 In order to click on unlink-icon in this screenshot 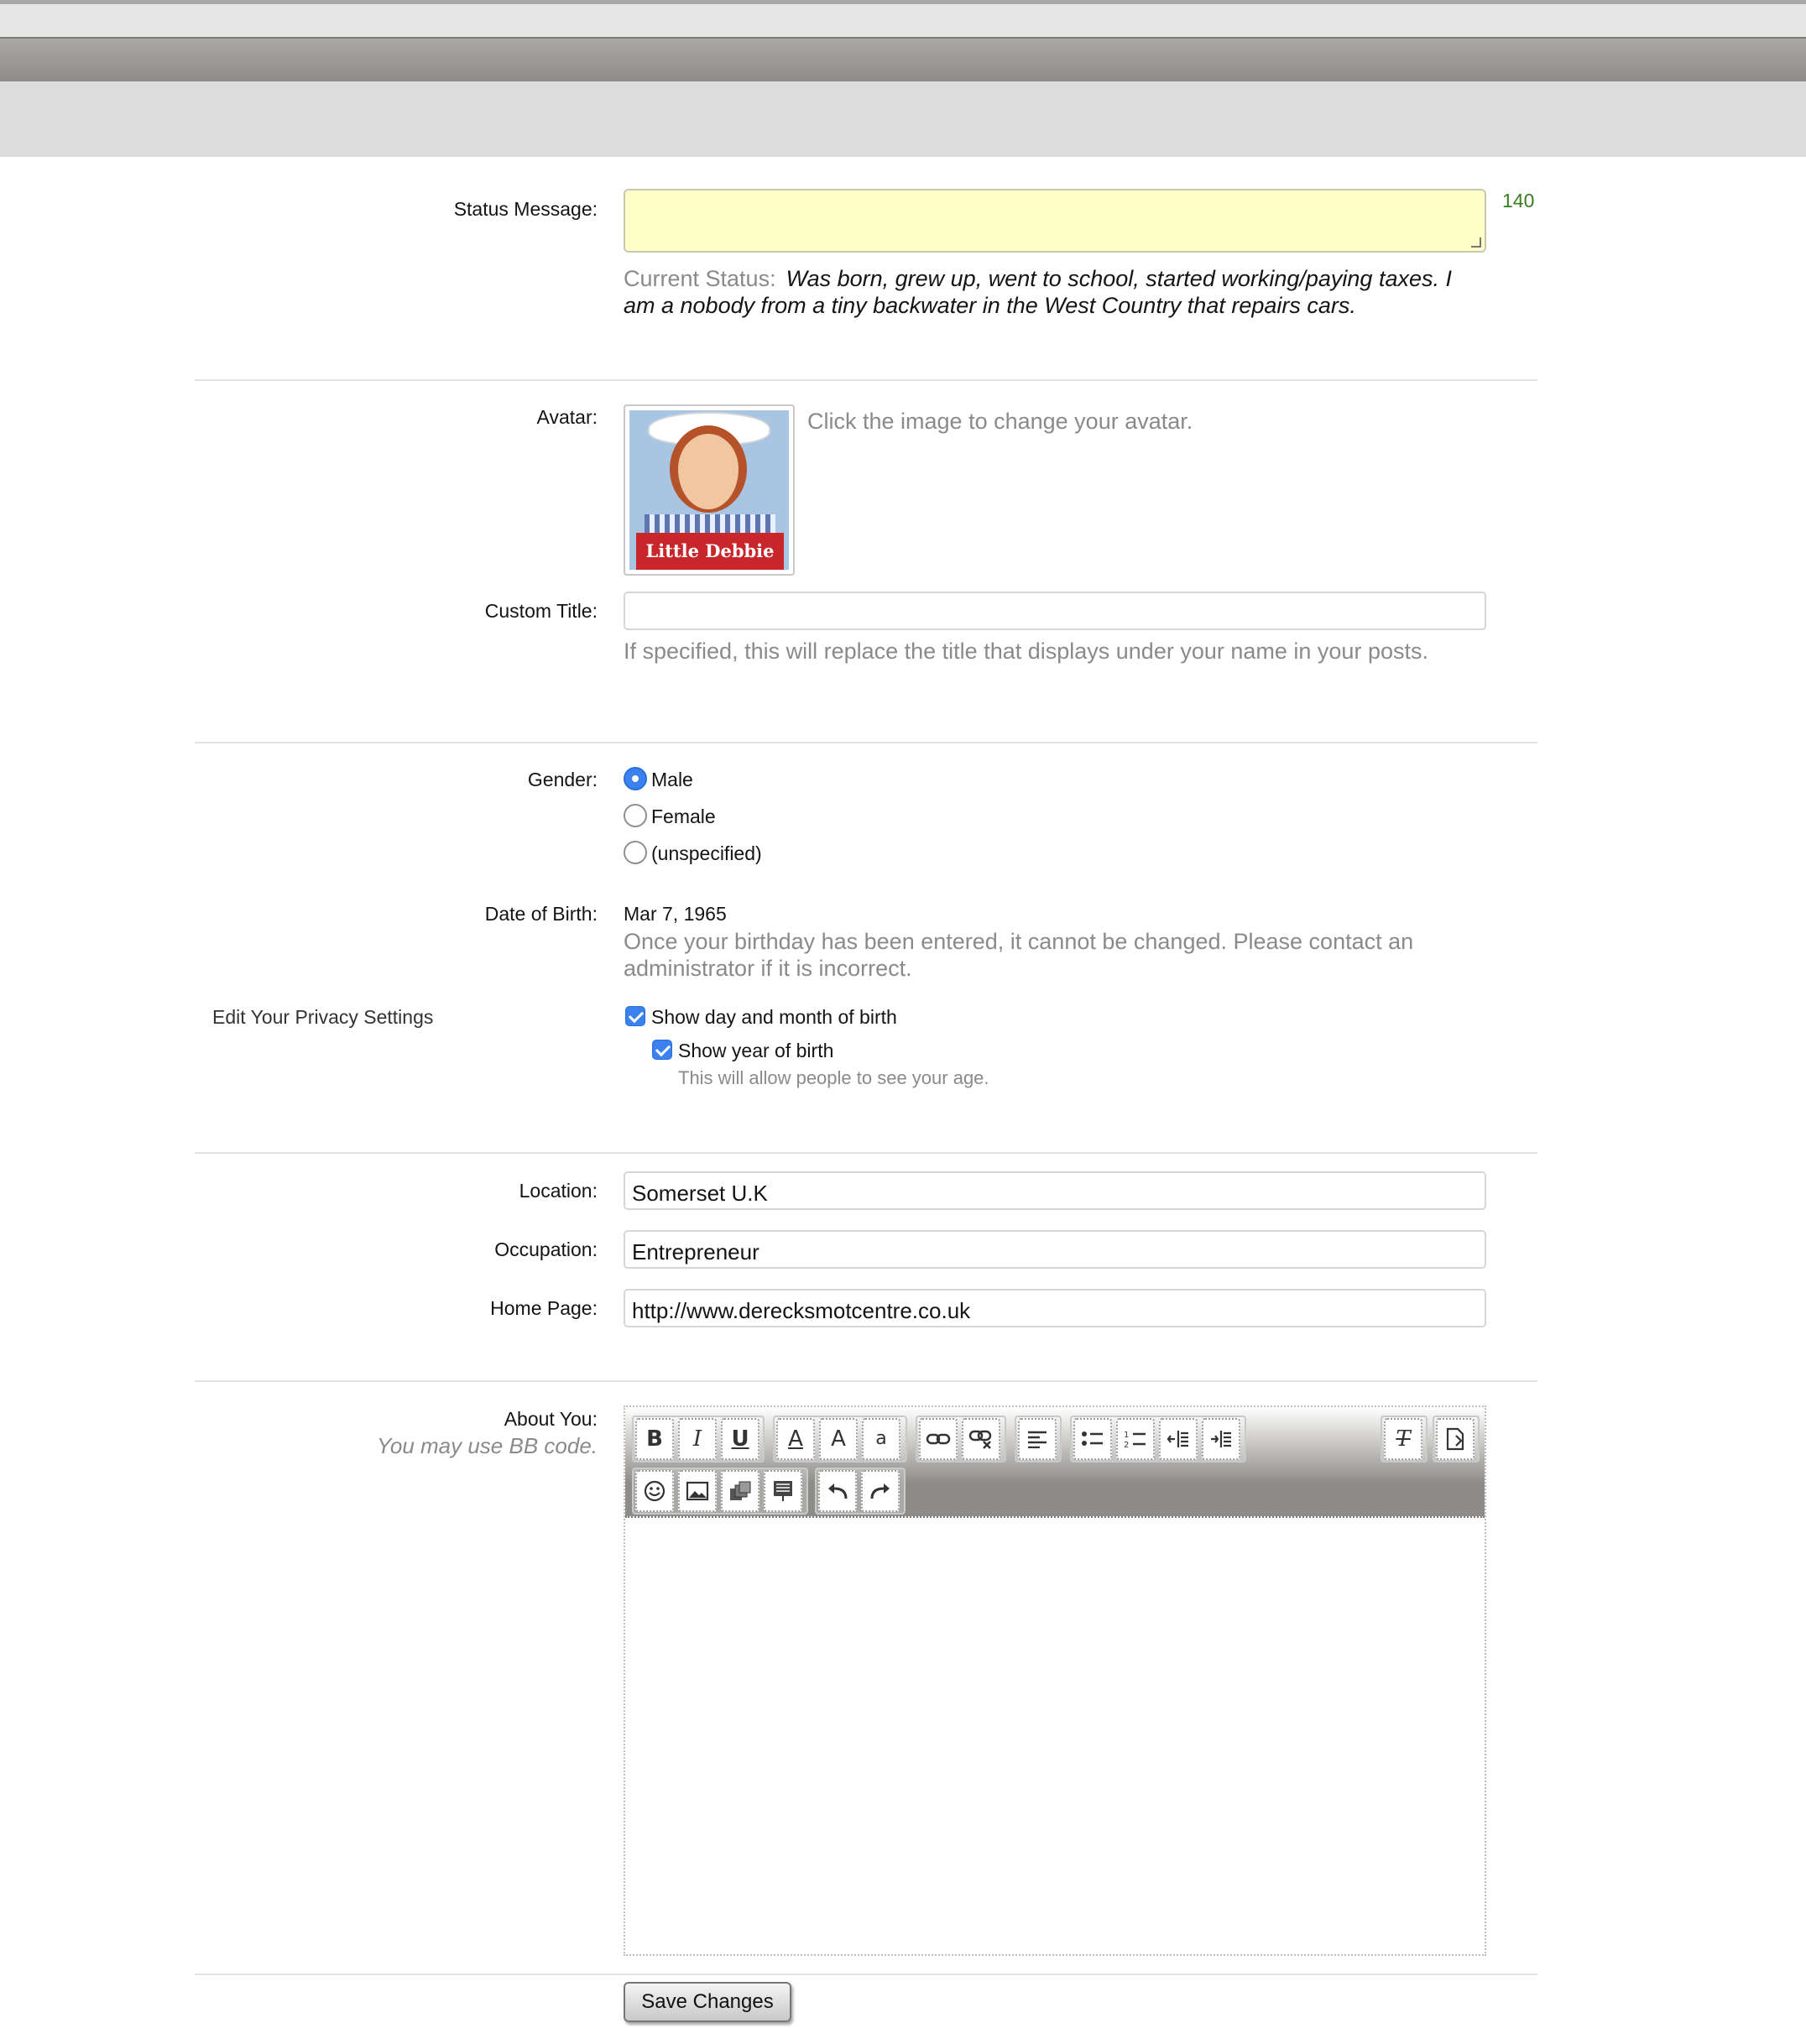, I will do `click(981, 1439)`.